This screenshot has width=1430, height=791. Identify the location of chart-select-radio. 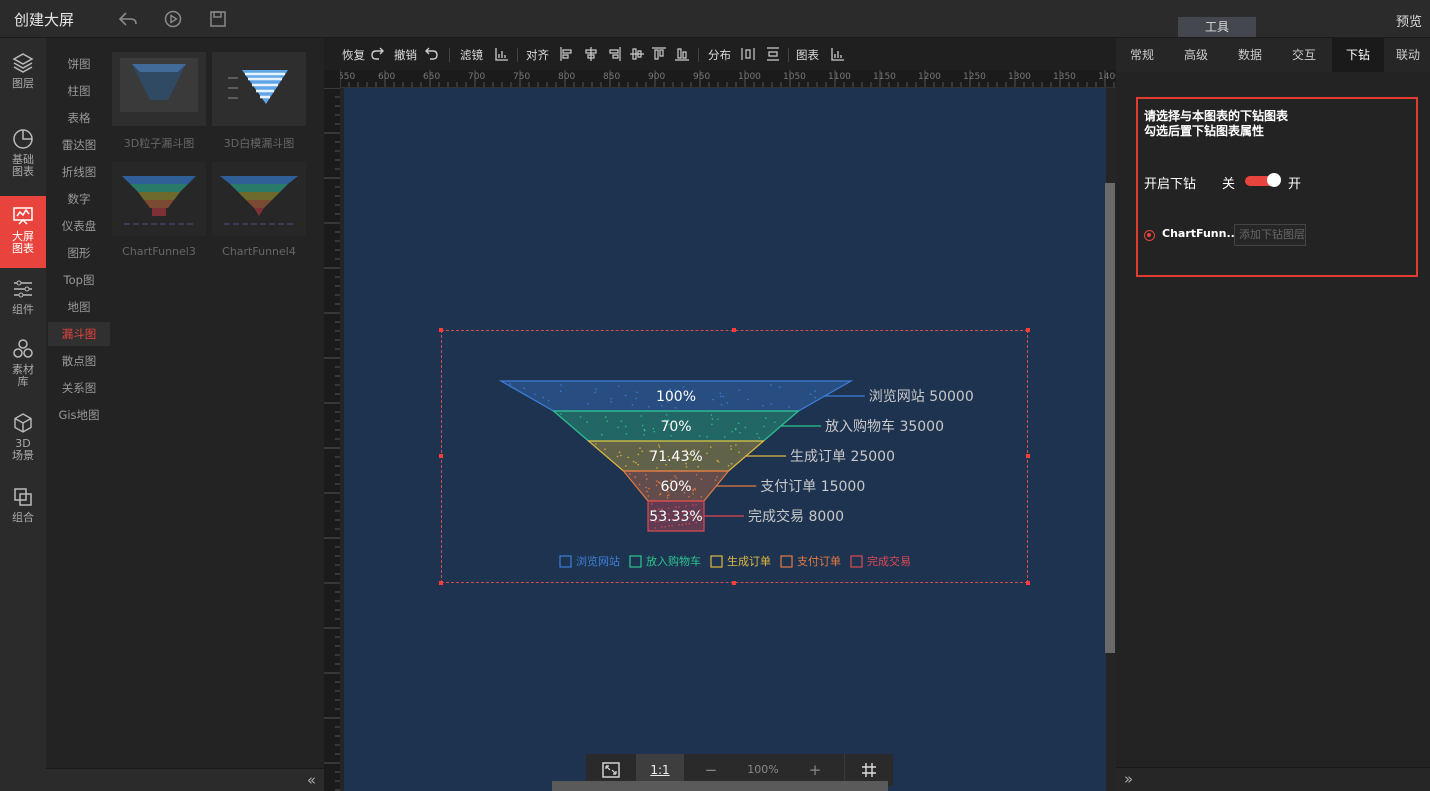
(1149, 235).